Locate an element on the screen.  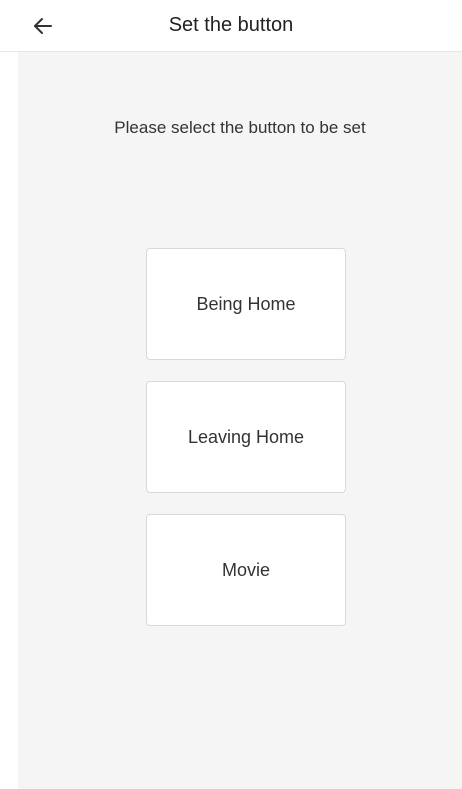
movie-button: Movie is located at coordinates (246, 570).